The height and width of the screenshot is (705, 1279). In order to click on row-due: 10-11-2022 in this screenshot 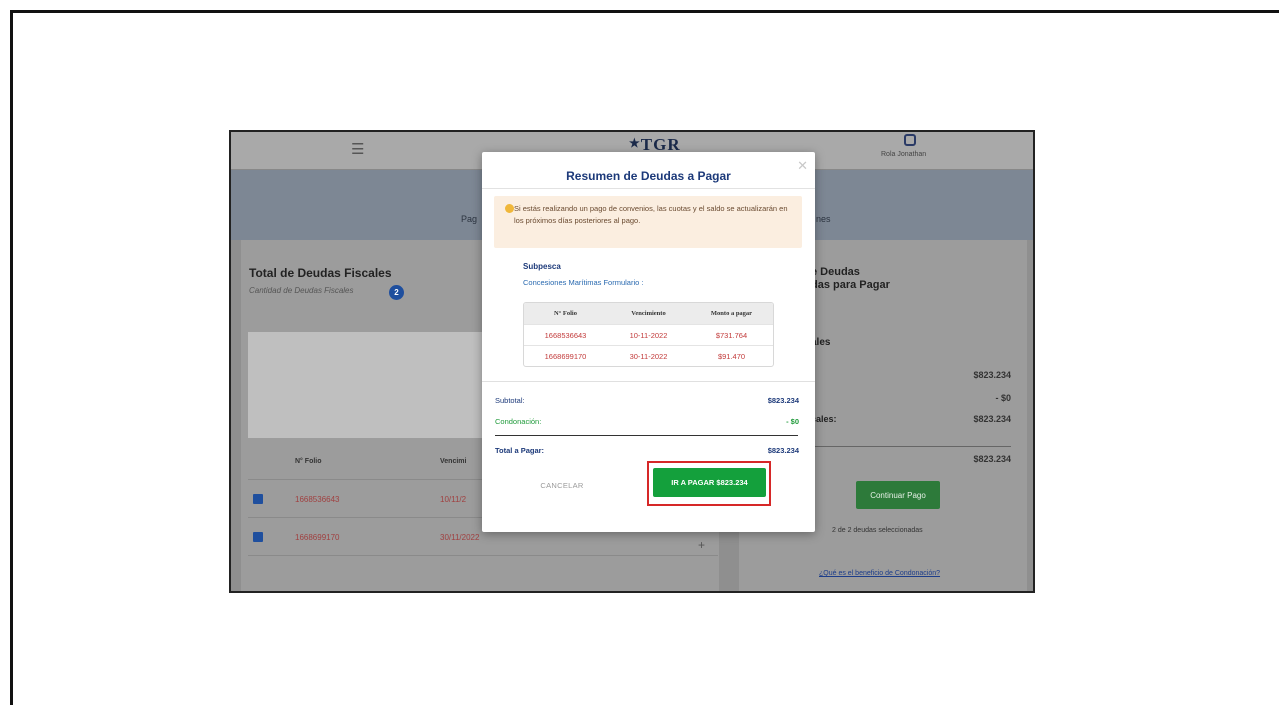, I will do `click(648, 335)`.